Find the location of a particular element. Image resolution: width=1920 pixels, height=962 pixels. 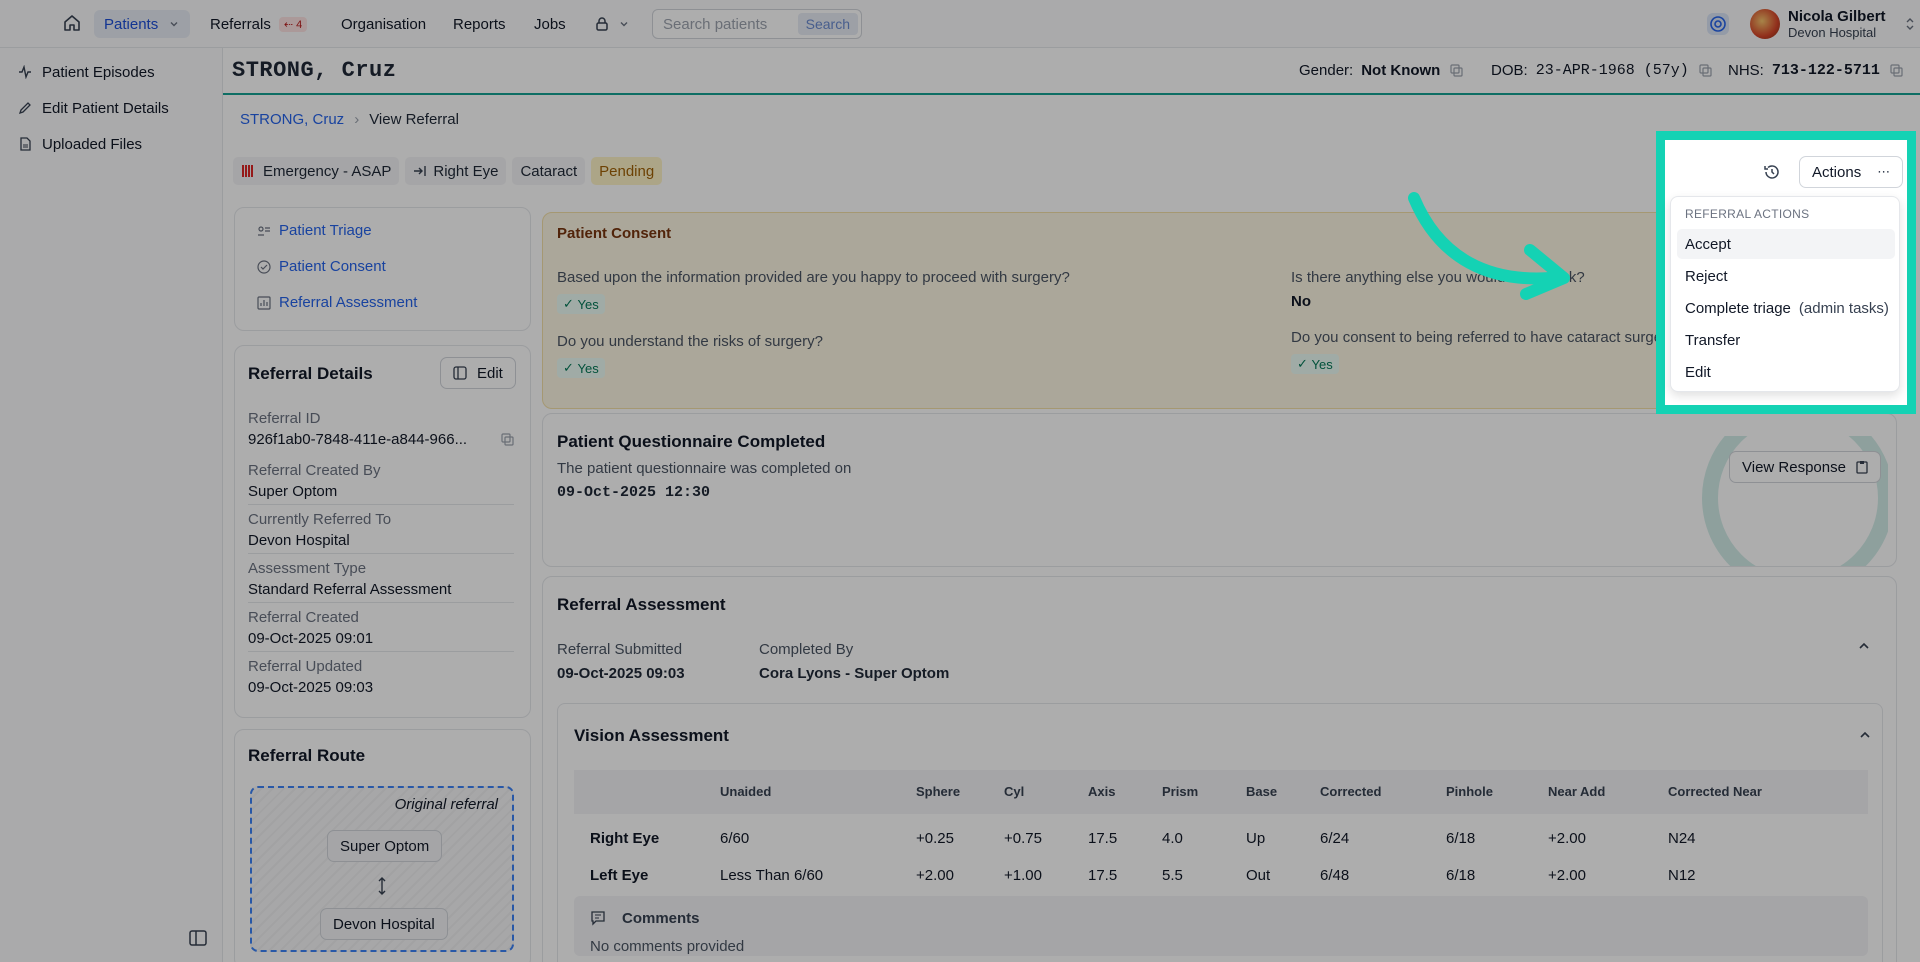

menu-item-edit: Edit is located at coordinates (1786, 372).